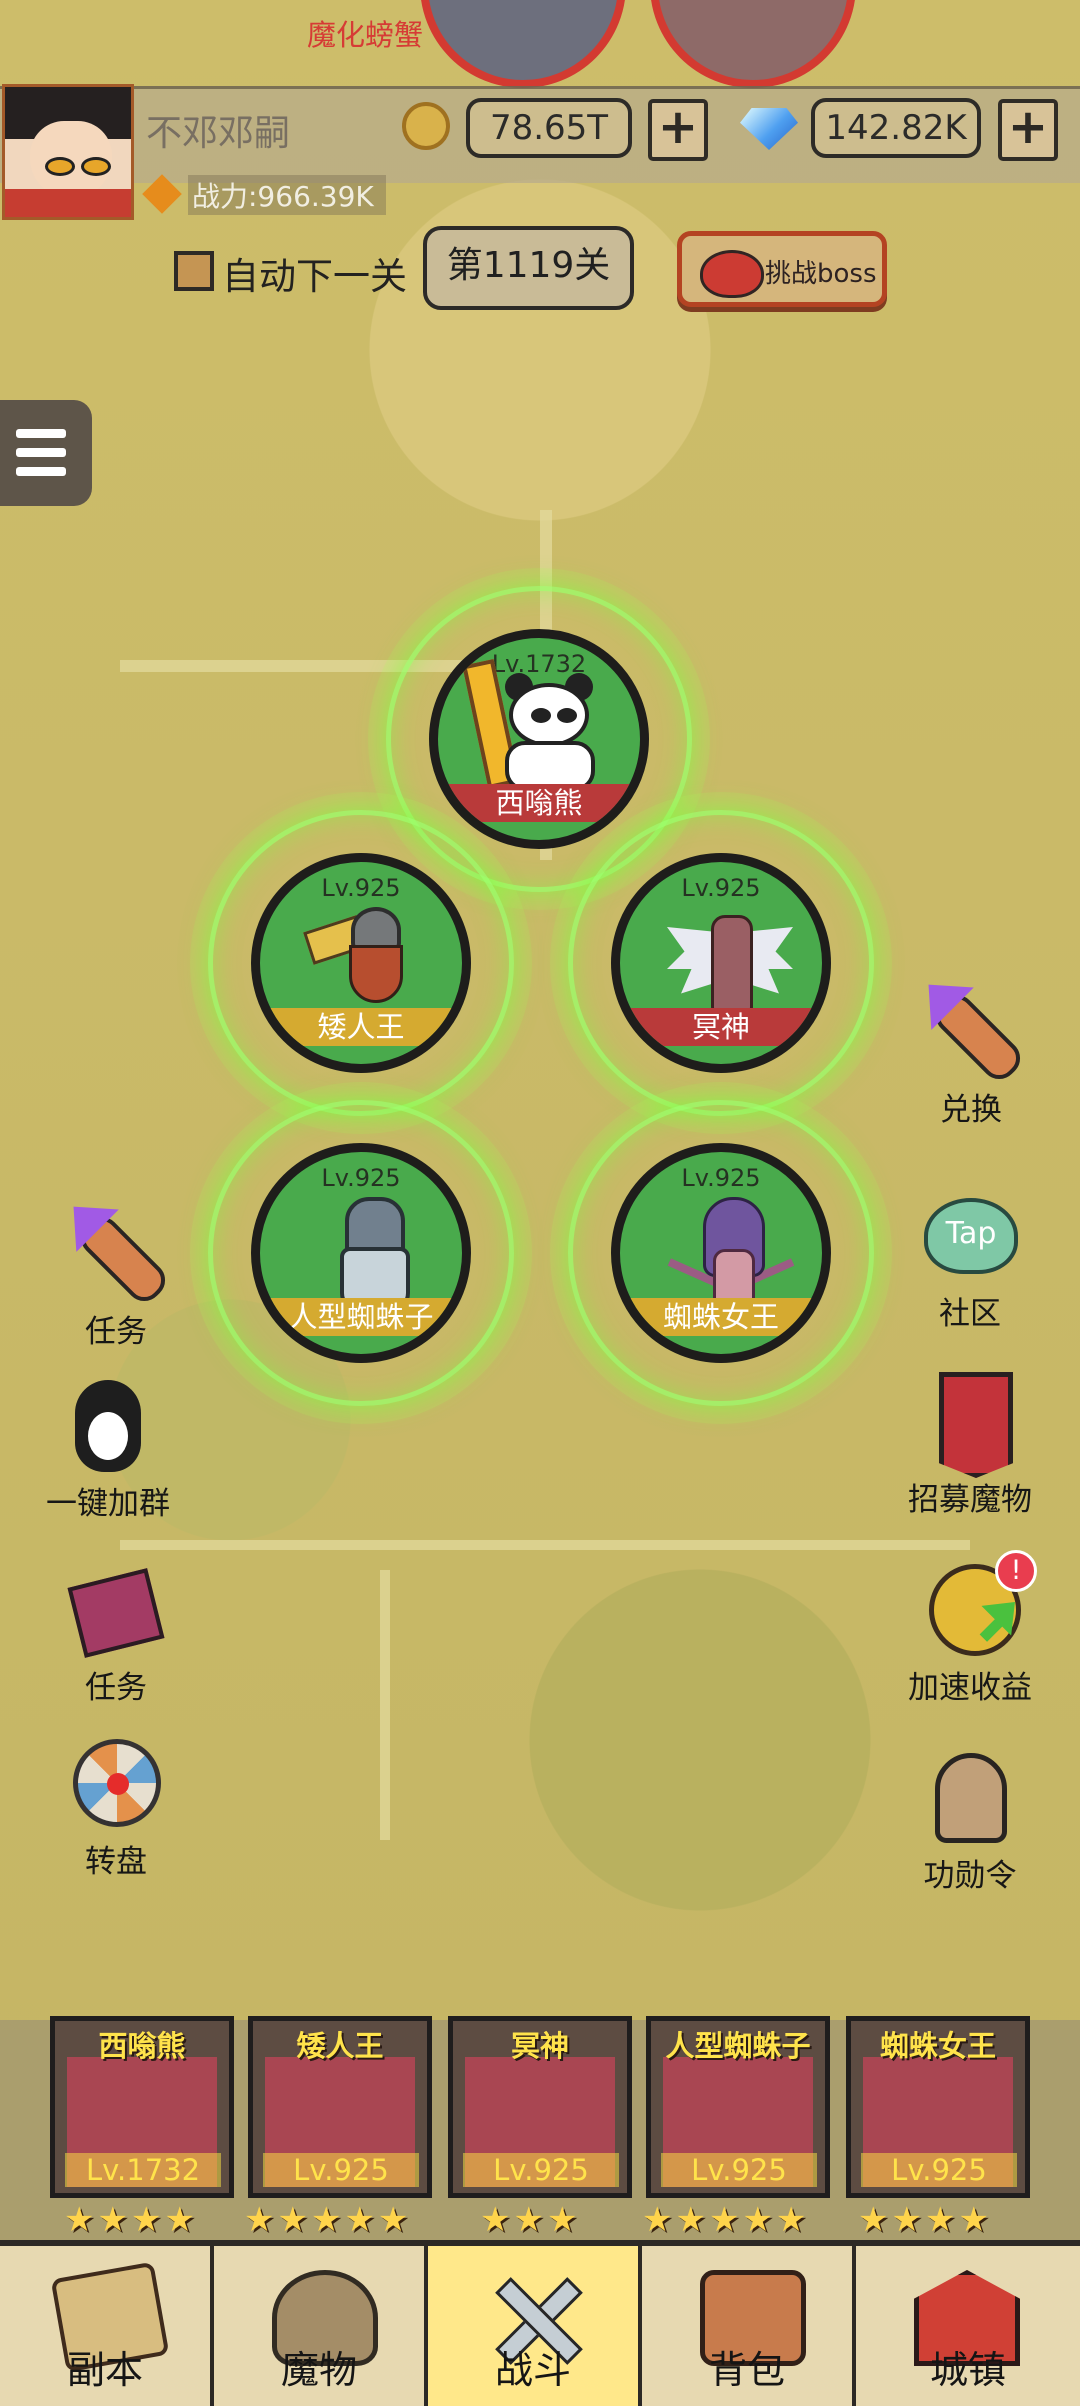 The image size is (1080, 2406). Describe the element at coordinates (971, 1110) in the screenshot. I see `side-button-label: 兑换` at that location.